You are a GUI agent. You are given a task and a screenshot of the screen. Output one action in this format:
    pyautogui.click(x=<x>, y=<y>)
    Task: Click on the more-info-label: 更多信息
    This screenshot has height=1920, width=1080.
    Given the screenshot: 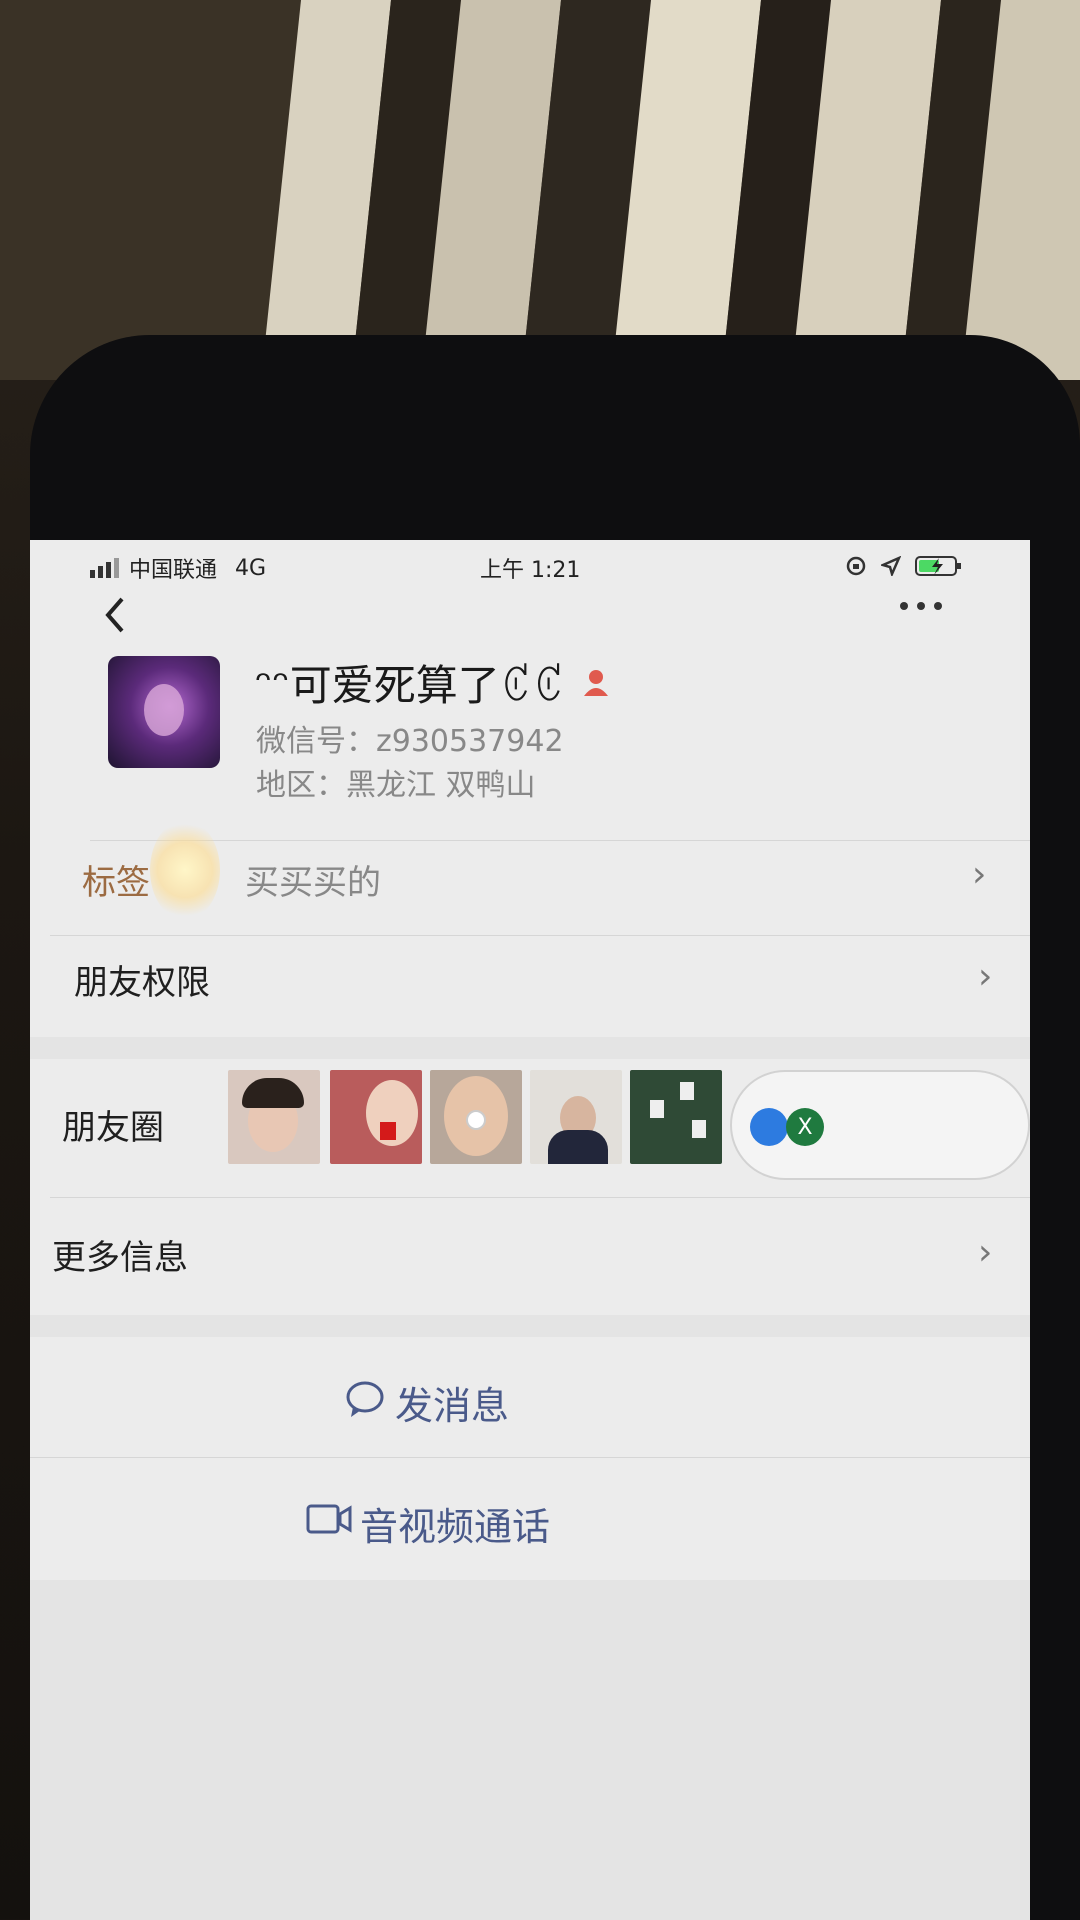 What is the action you would take?
    pyautogui.click(x=120, y=1254)
    